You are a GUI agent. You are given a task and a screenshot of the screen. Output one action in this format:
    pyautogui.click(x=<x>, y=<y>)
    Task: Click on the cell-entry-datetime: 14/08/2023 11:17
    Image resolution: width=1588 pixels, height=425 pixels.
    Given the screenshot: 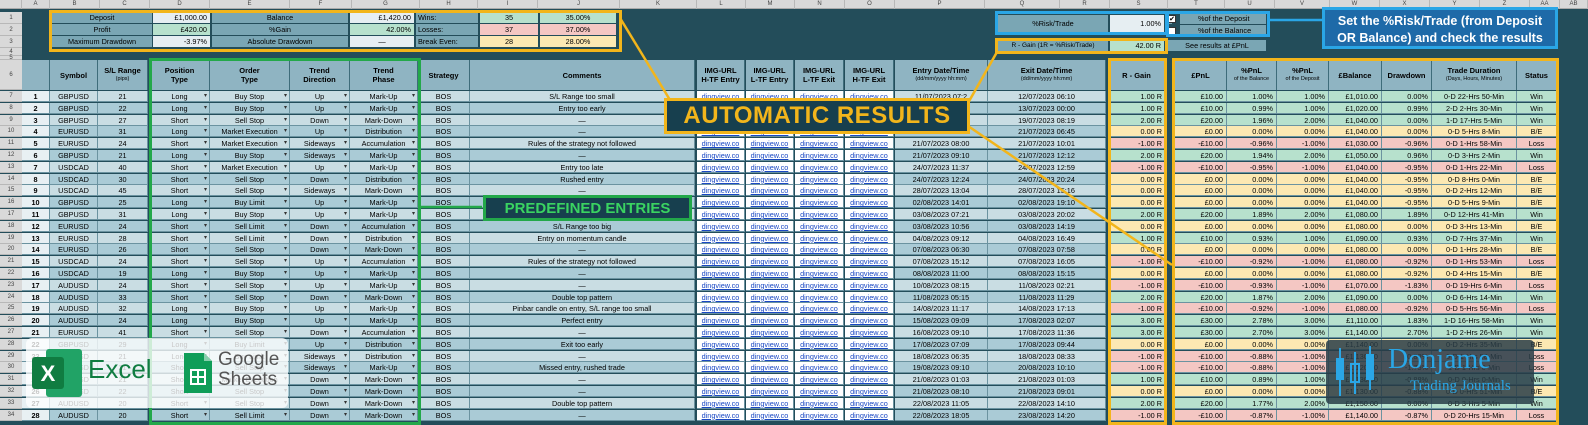 What is the action you would take?
    pyautogui.click(x=941, y=309)
    